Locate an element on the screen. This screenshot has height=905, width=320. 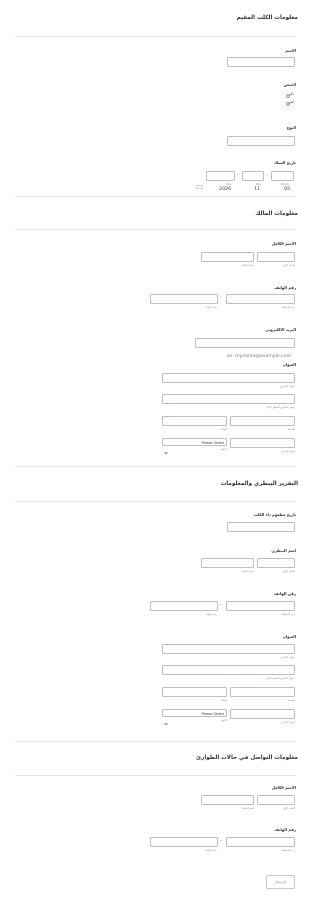
owner-zip-input is located at coordinates (262, 443).